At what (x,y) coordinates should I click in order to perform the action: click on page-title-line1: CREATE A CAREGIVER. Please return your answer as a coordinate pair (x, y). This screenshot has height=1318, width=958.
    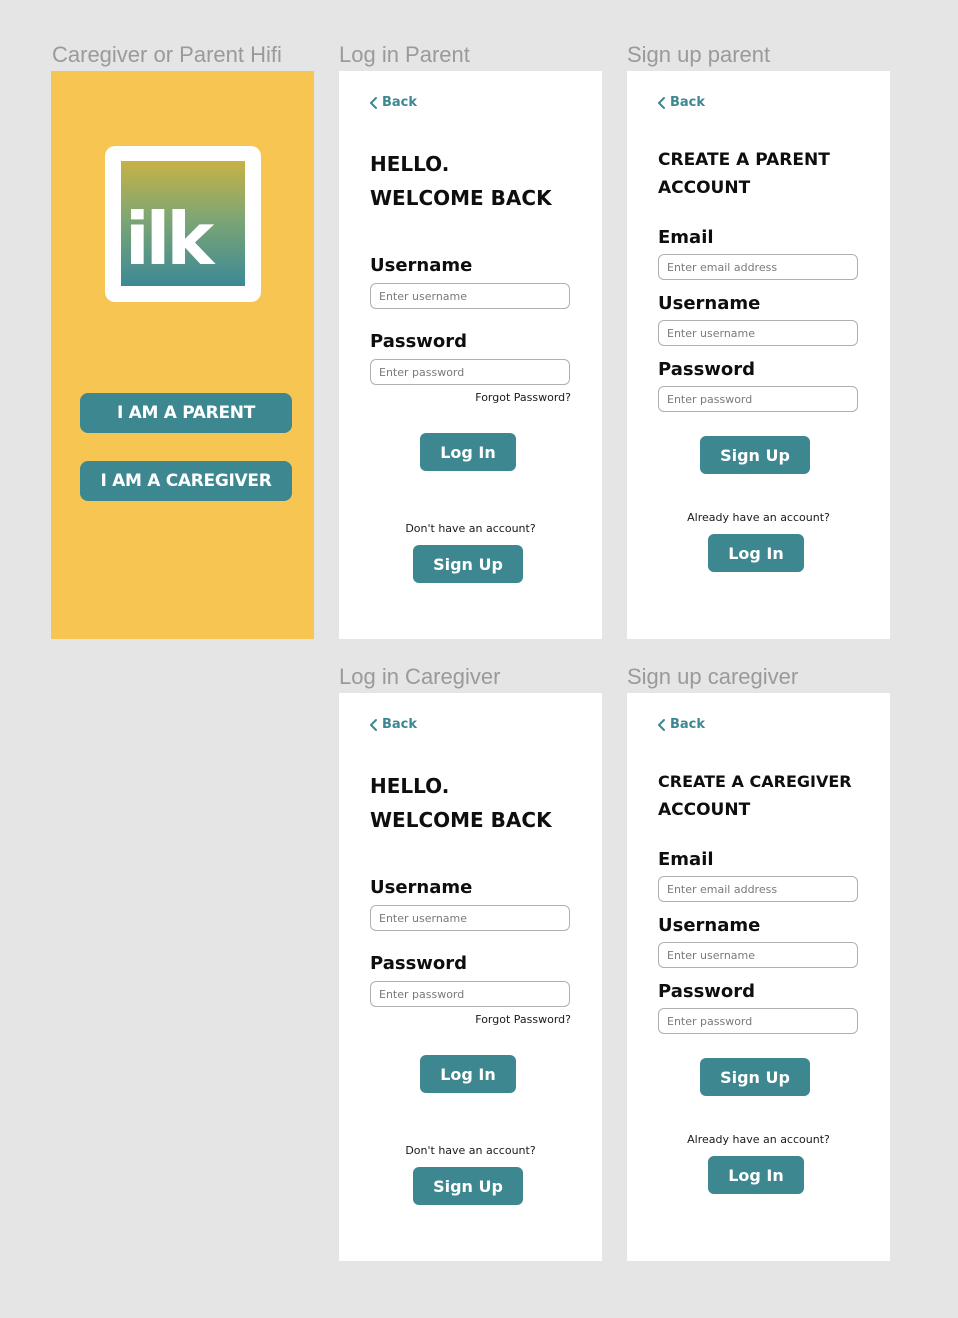
    Looking at the image, I should click on (755, 781).